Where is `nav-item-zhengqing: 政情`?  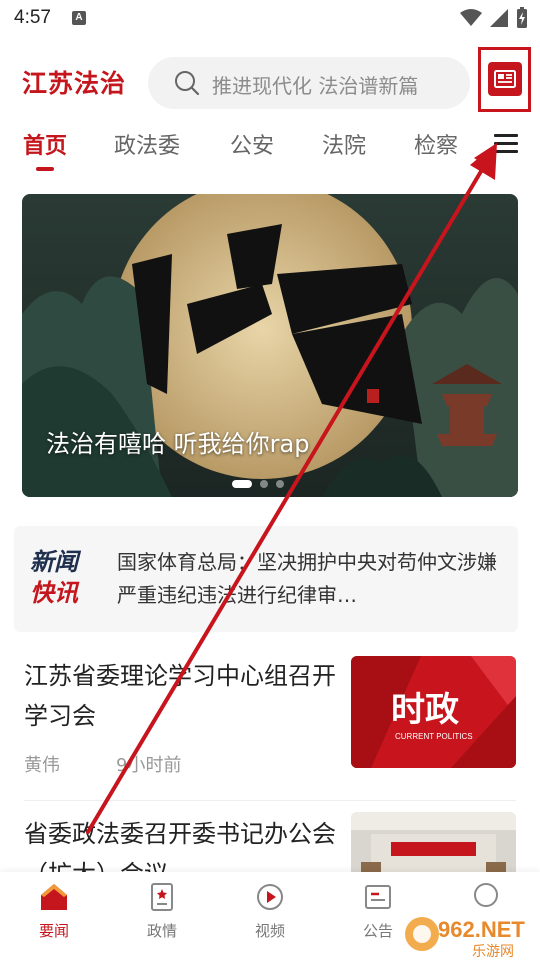
nav-item-zhengqing: 政情 is located at coordinates (162, 911).